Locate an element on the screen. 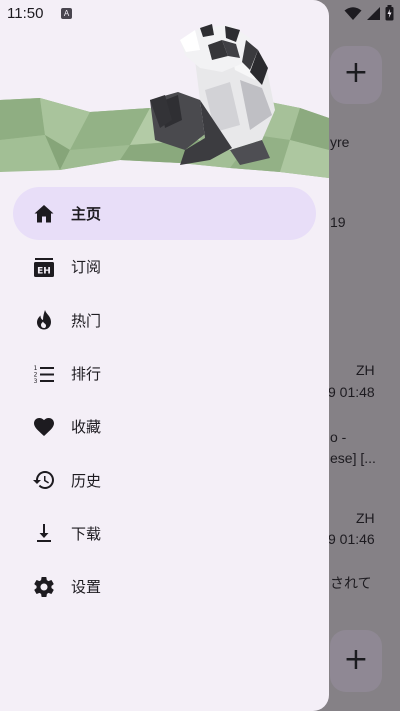  eh-subscription-icon: EH is located at coordinates (44, 267).